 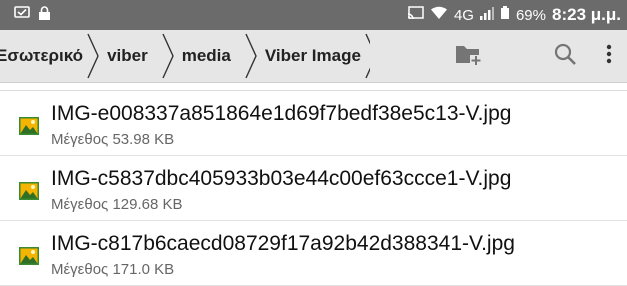 I want to click on breadcrumb-item-media: media, so click(x=204, y=56).